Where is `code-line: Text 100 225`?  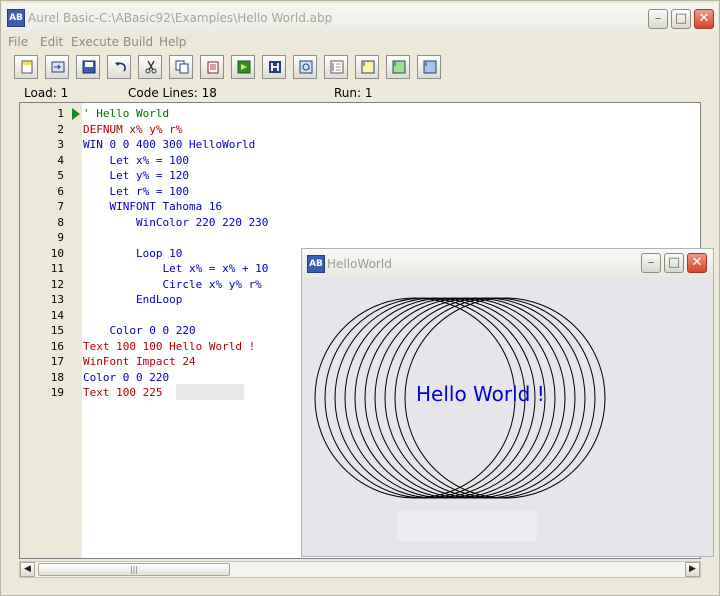 code-line: Text 100 225 is located at coordinates (122, 392).